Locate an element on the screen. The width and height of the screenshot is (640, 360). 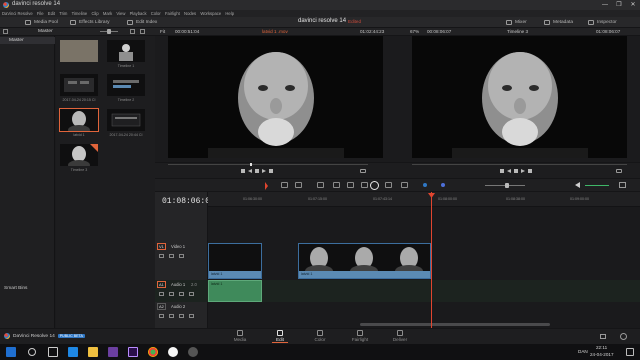
settings-icon is located at coordinates (623, 336).